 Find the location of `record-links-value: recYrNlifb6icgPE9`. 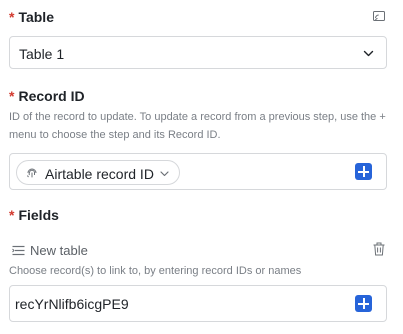

record-links-value: recYrNlifb6icgPE9 is located at coordinates (72, 304).